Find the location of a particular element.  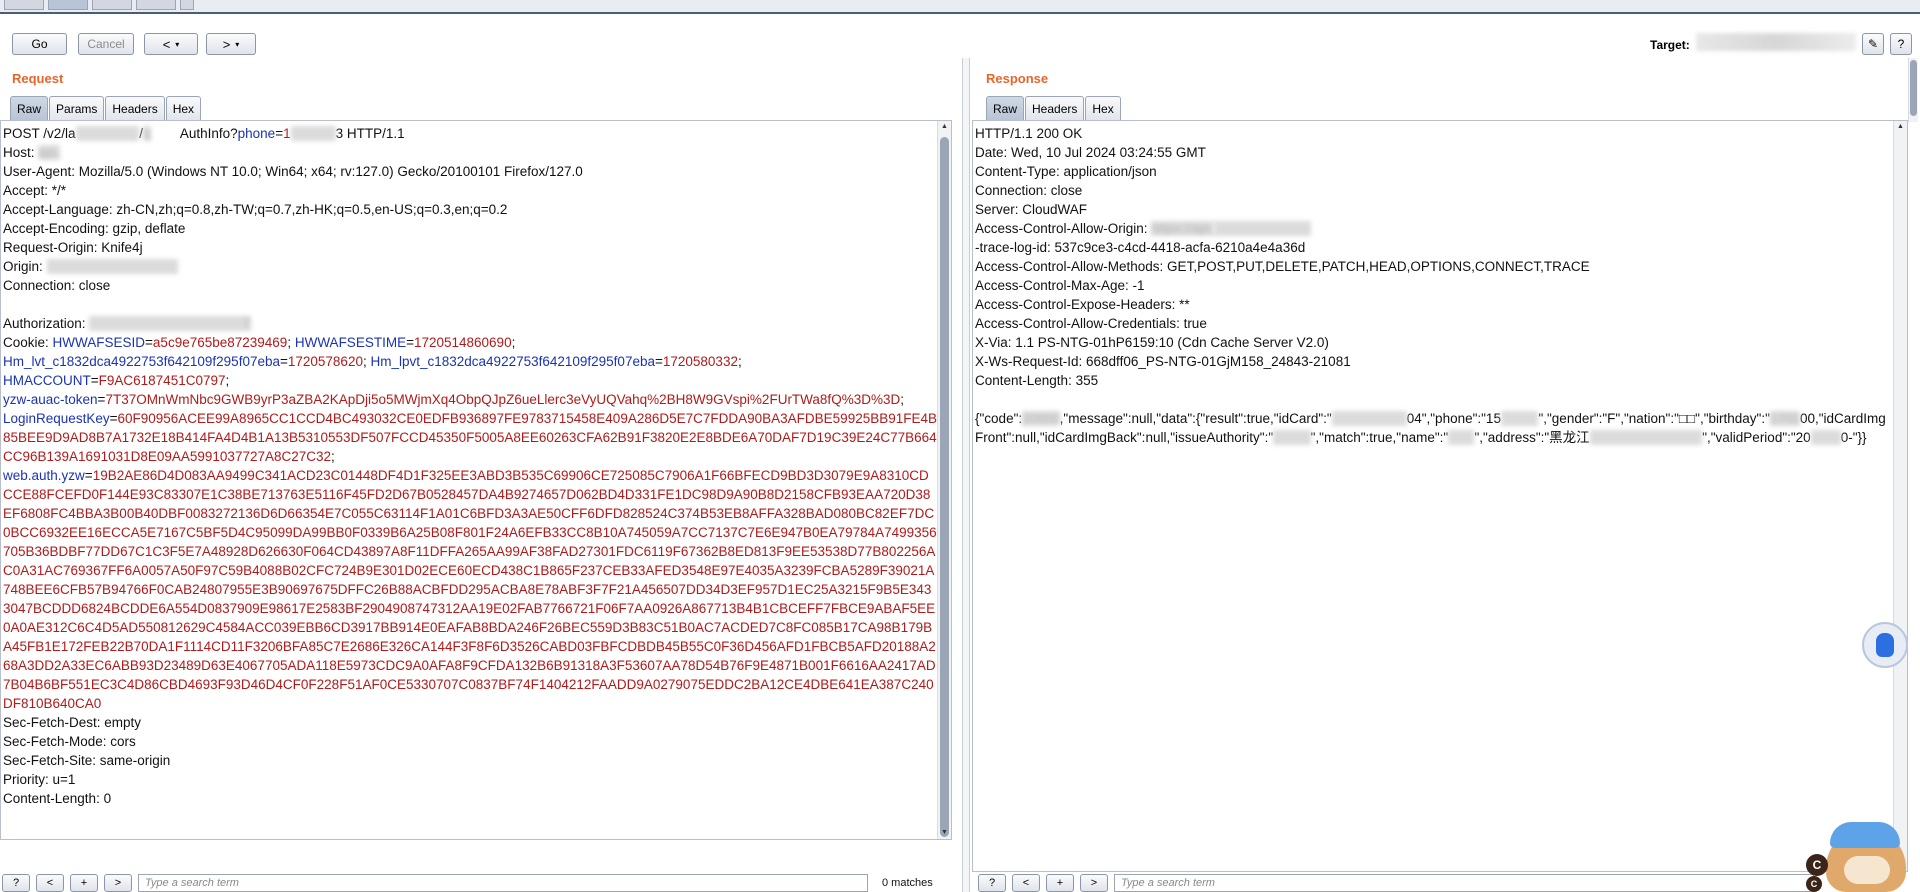

repeater-tab-active is located at coordinates (68, 5).